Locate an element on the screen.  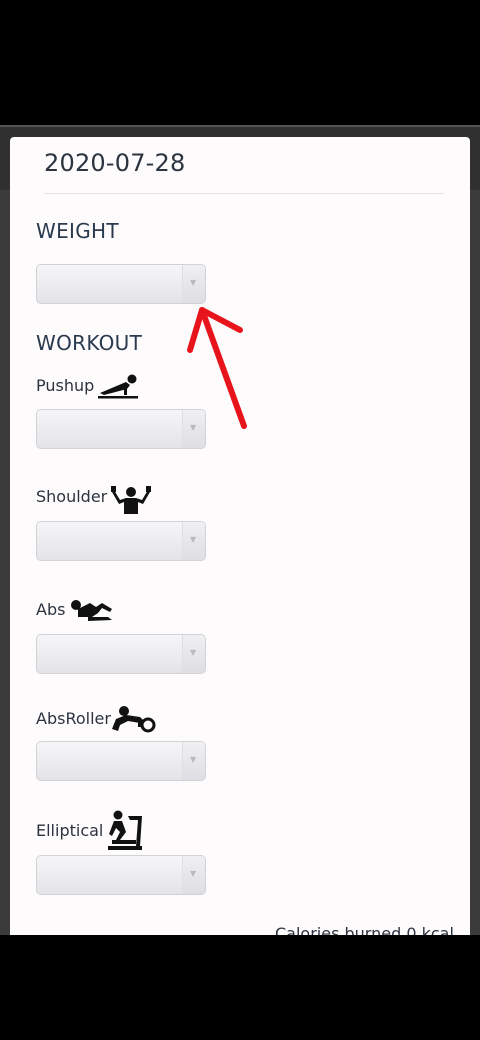
workout-section-title: WORKOUT is located at coordinates (89, 343).